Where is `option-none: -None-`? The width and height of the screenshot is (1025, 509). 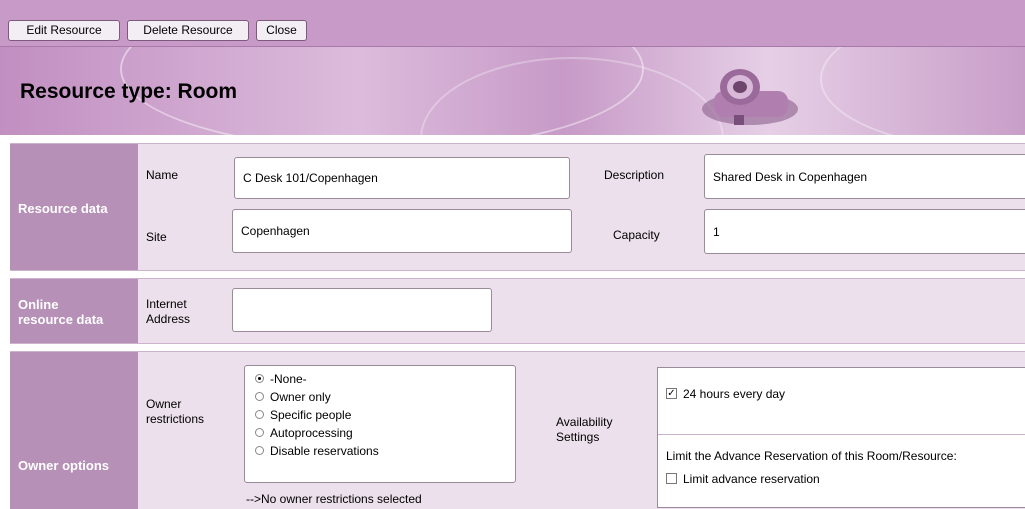
option-none: -None- is located at coordinates (281, 379).